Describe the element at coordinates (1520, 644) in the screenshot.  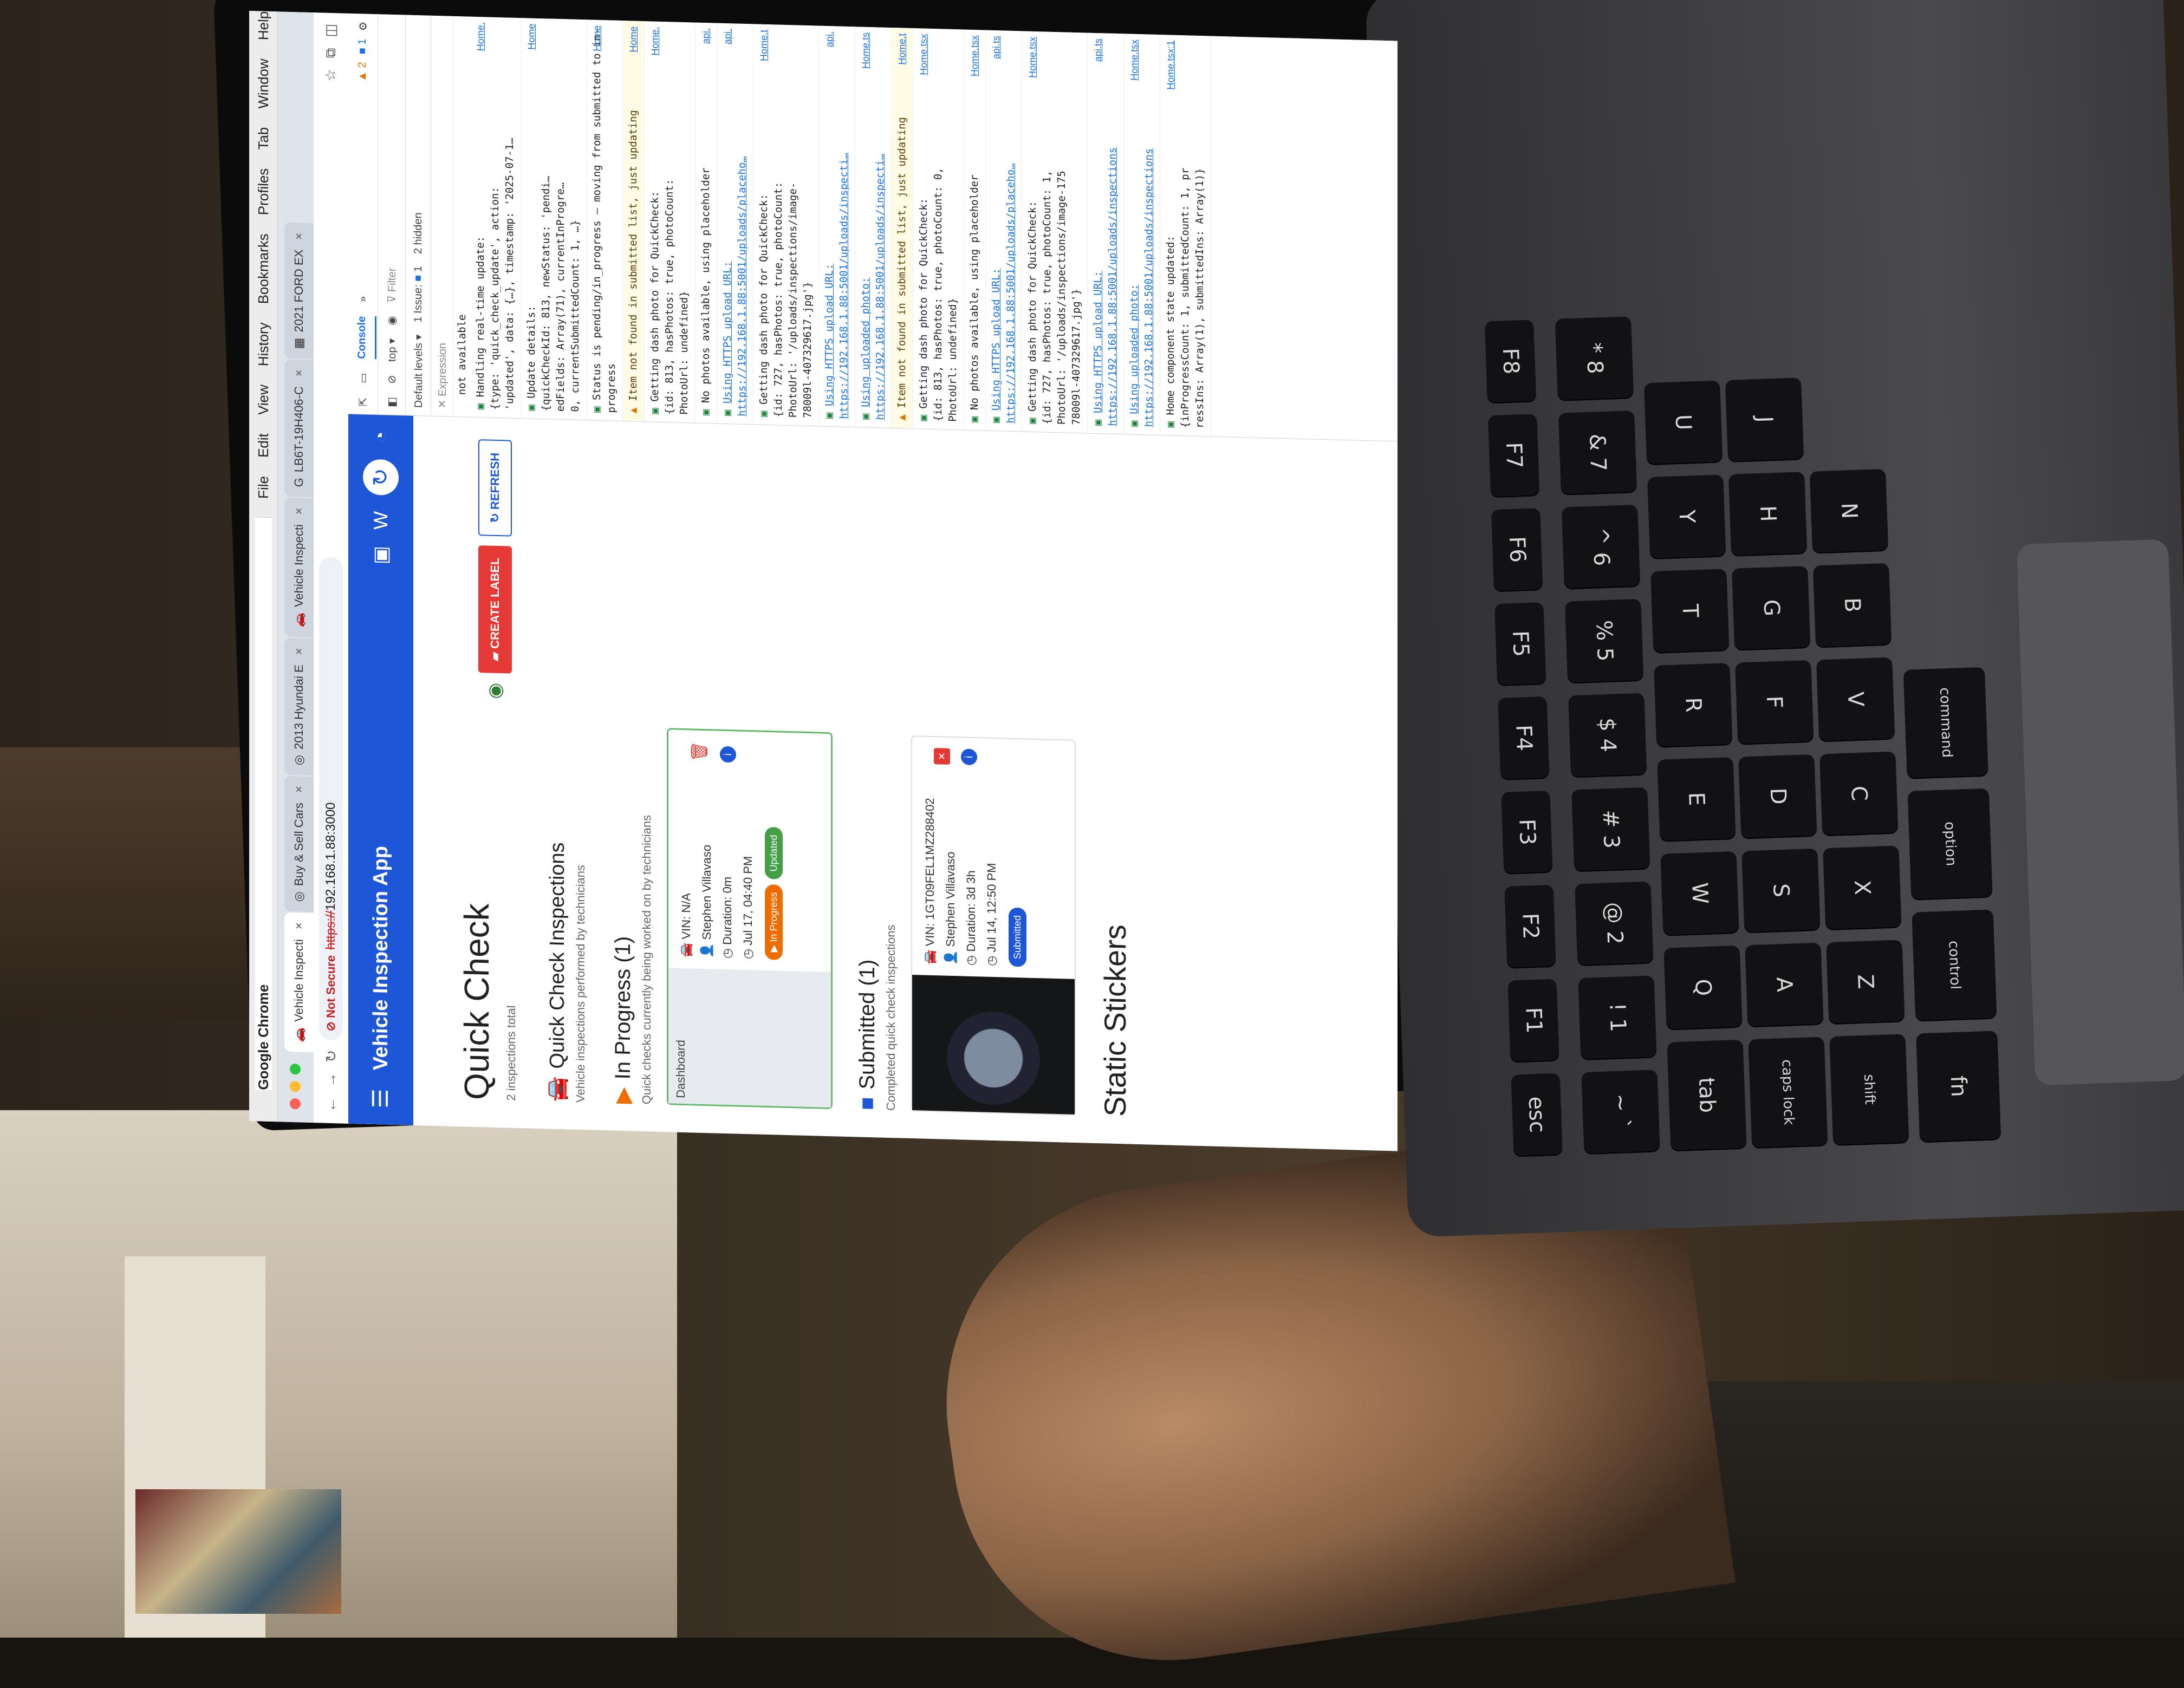
I see `key-0-5: F5` at that location.